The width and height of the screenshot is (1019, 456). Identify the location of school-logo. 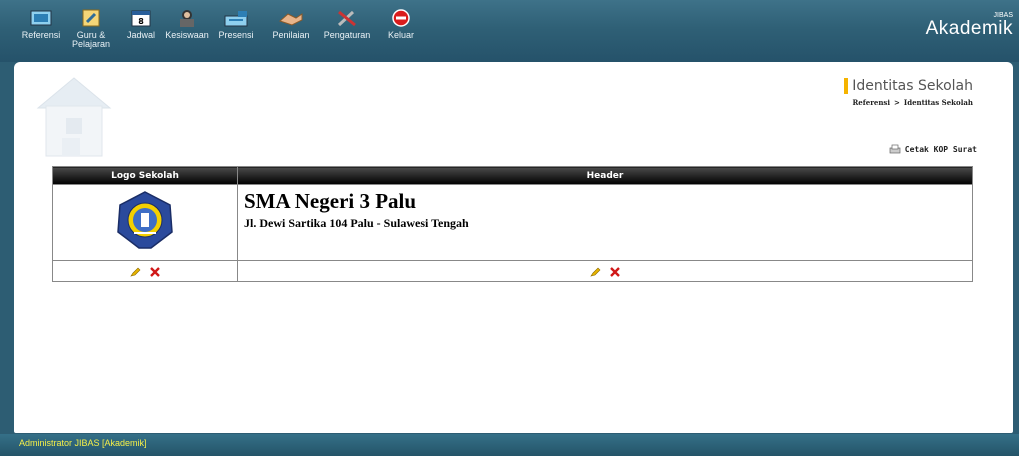
(145, 223).